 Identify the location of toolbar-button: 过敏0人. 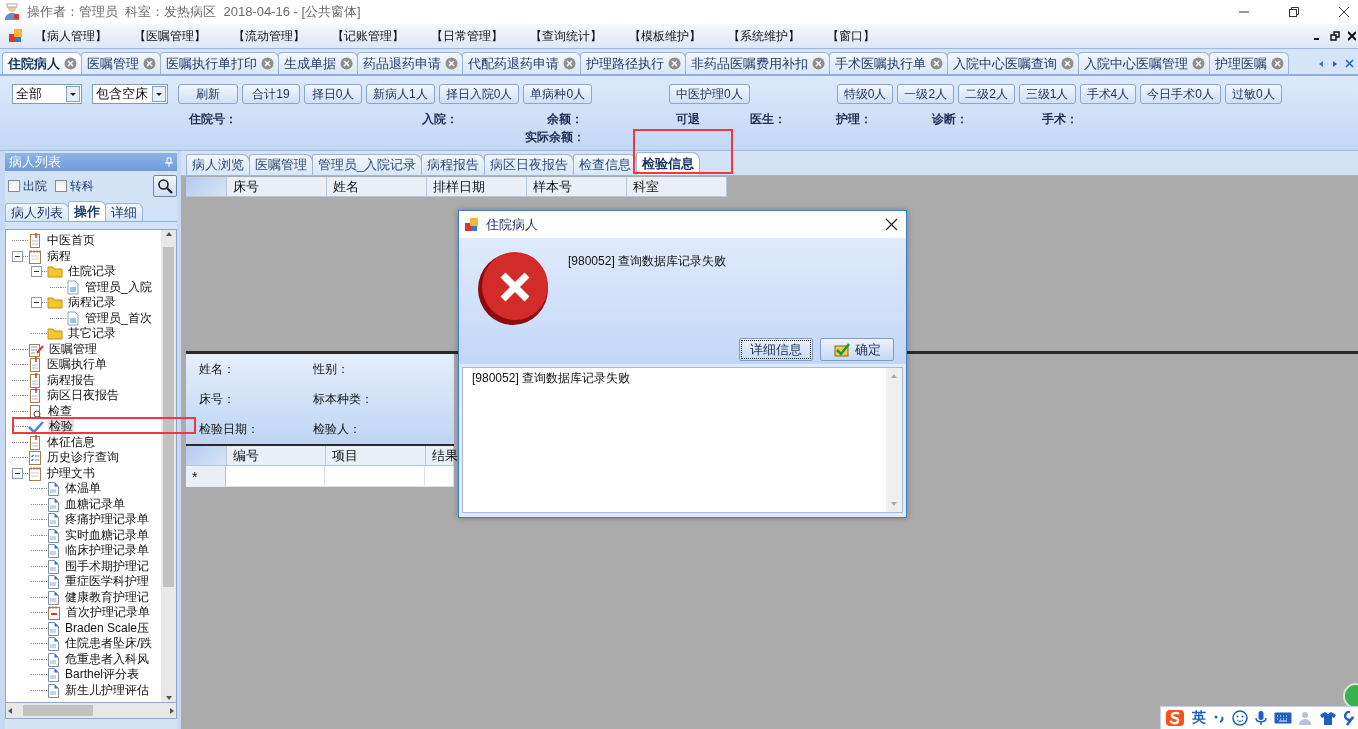
(1253, 94).